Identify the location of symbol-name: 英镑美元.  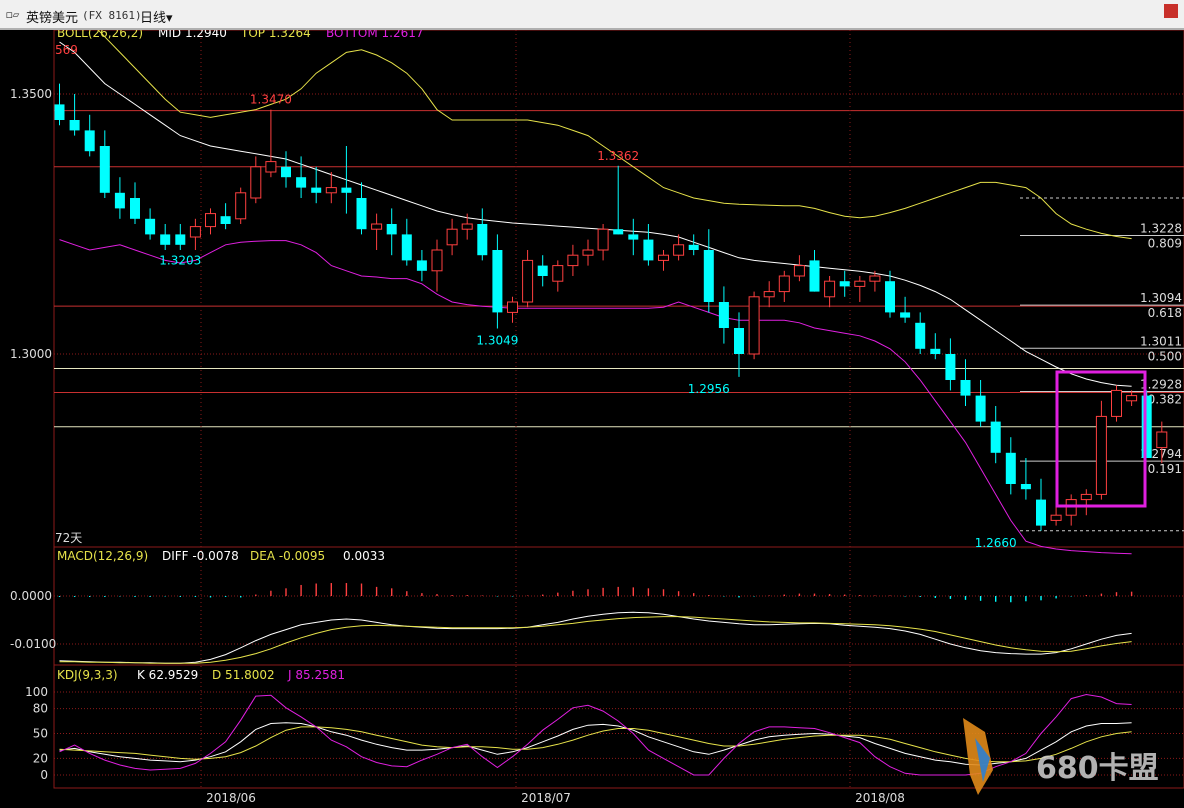
(52, 18).